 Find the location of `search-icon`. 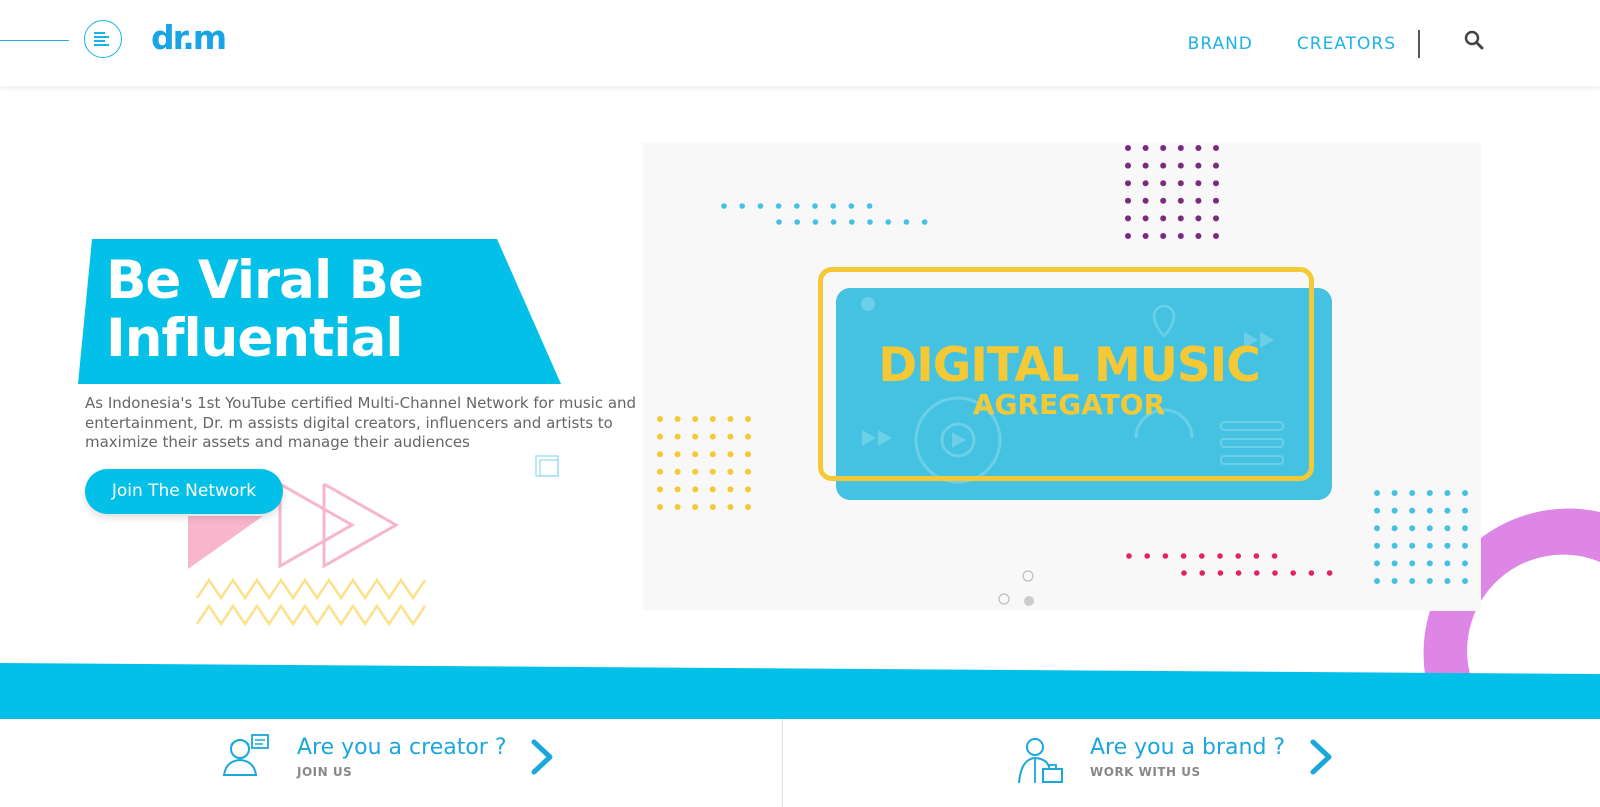

search-icon is located at coordinates (1474, 40).